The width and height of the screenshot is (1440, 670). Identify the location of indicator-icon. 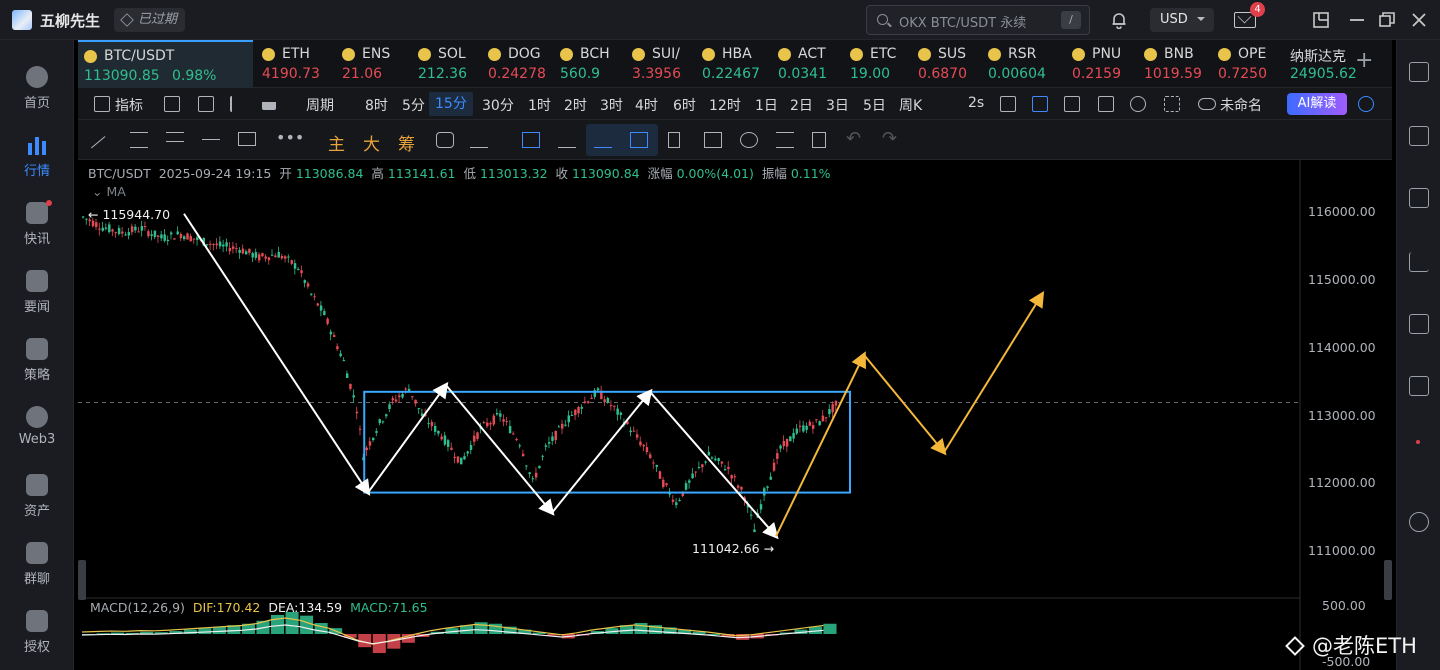
(102, 104).